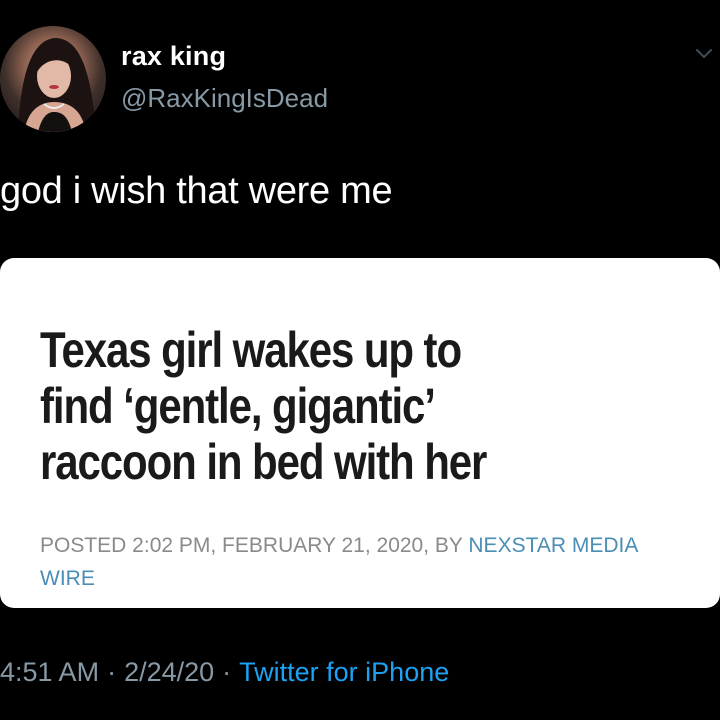 This screenshot has width=720, height=720. I want to click on tweet-metadata: 4:51 AM · 2/24/20 · Twitter for iPhone, so click(224, 672).